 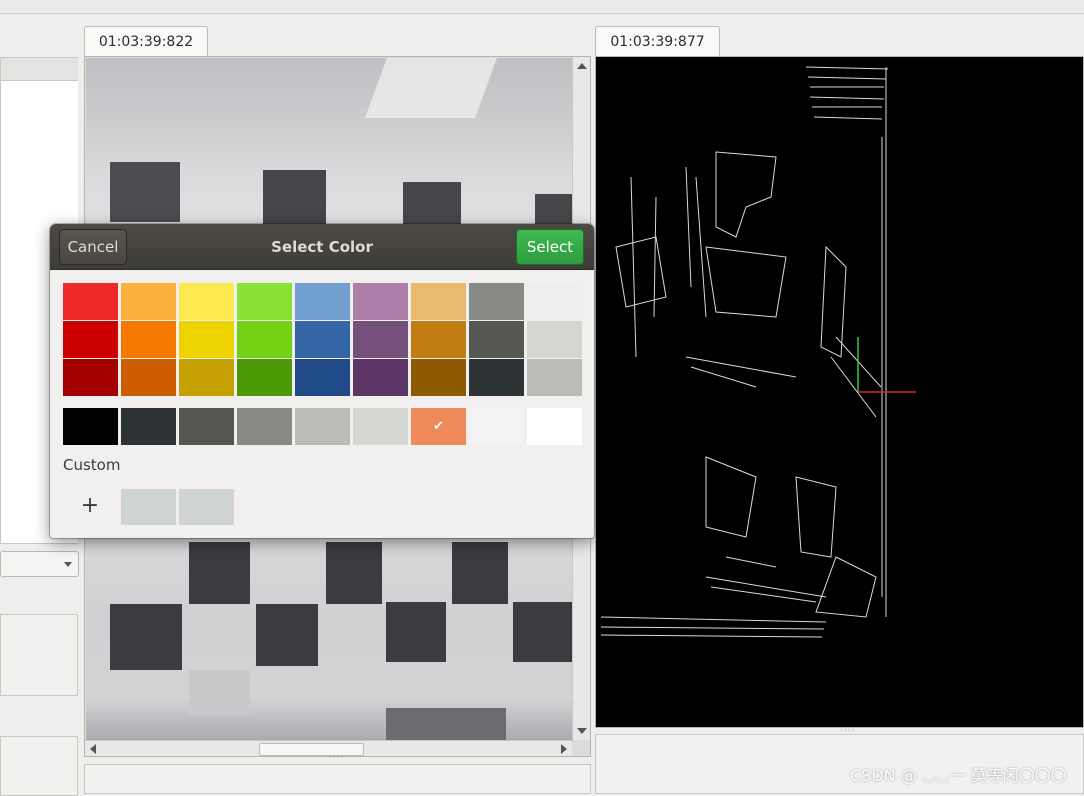 What do you see at coordinates (958, 775) in the screenshot?
I see `csdn-watermark: CSDN @ ◡◡一 莫等闲〇〇〇` at bounding box center [958, 775].